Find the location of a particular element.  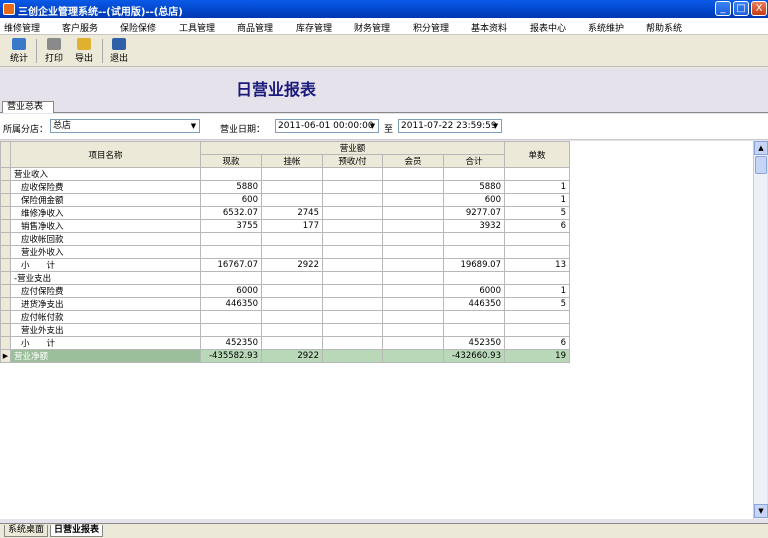

menu-customer-service: 客户服务 is located at coordinates (80, 27).